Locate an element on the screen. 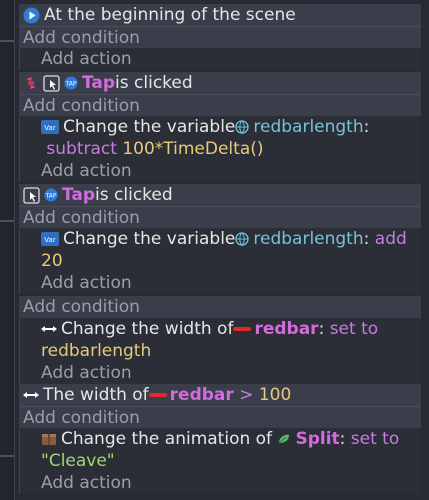 The image size is (429, 500). colon: : is located at coordinates (366, 127).